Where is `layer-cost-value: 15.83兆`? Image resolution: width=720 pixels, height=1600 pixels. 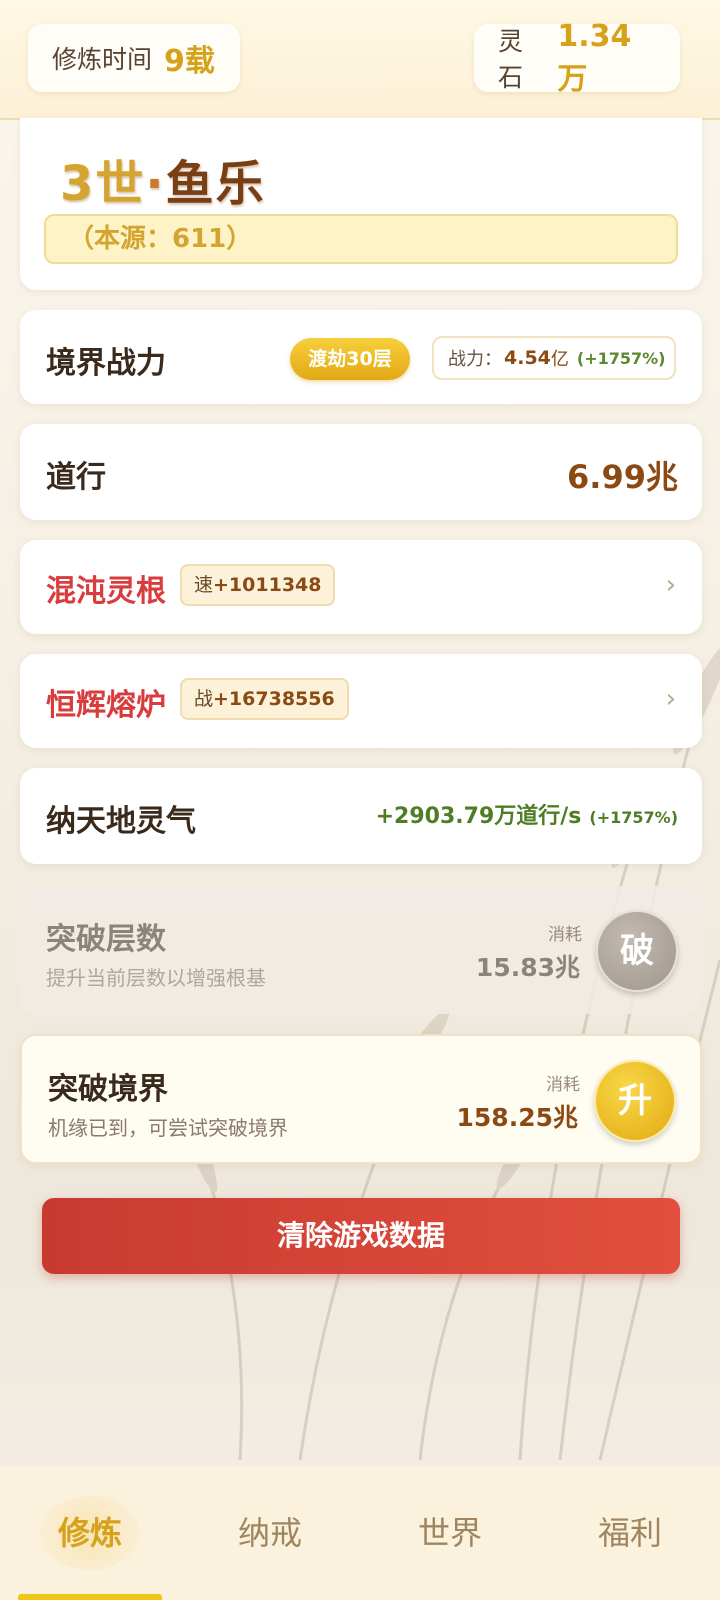
layer-cost-value: 15.83兆 is located at coordinates (527, 967).